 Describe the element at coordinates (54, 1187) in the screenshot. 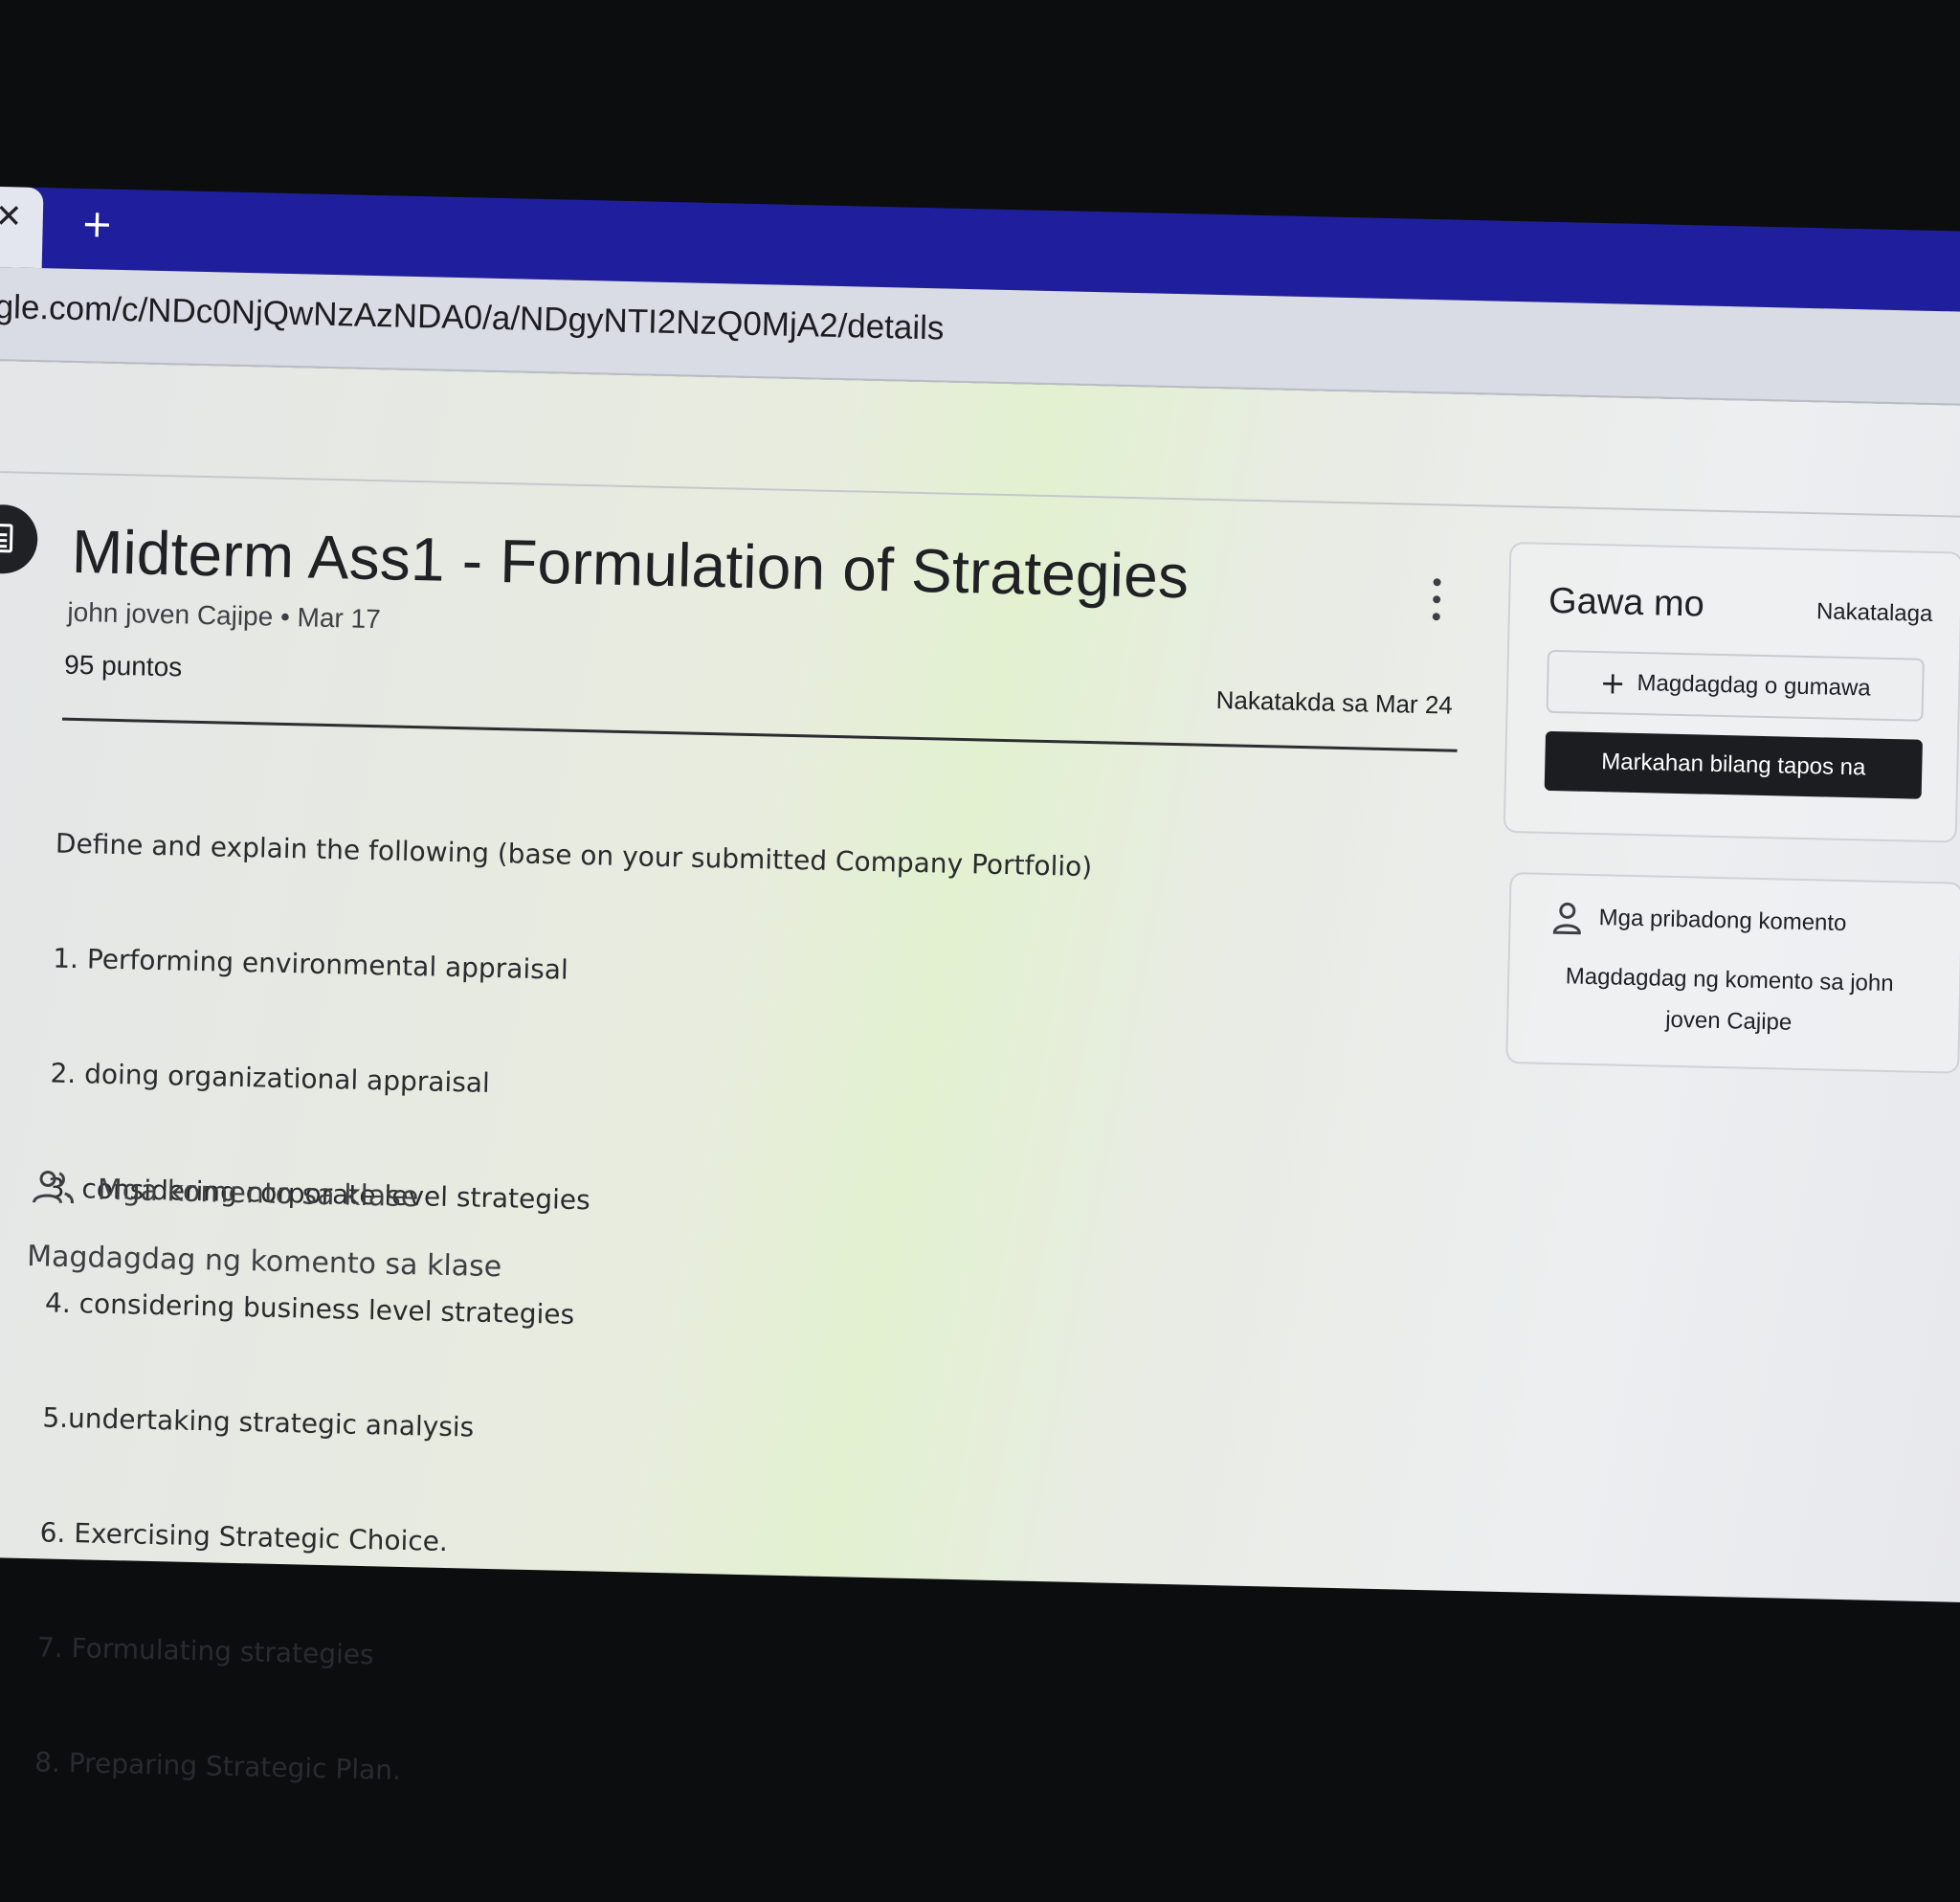

I see `people-icon` at that location.